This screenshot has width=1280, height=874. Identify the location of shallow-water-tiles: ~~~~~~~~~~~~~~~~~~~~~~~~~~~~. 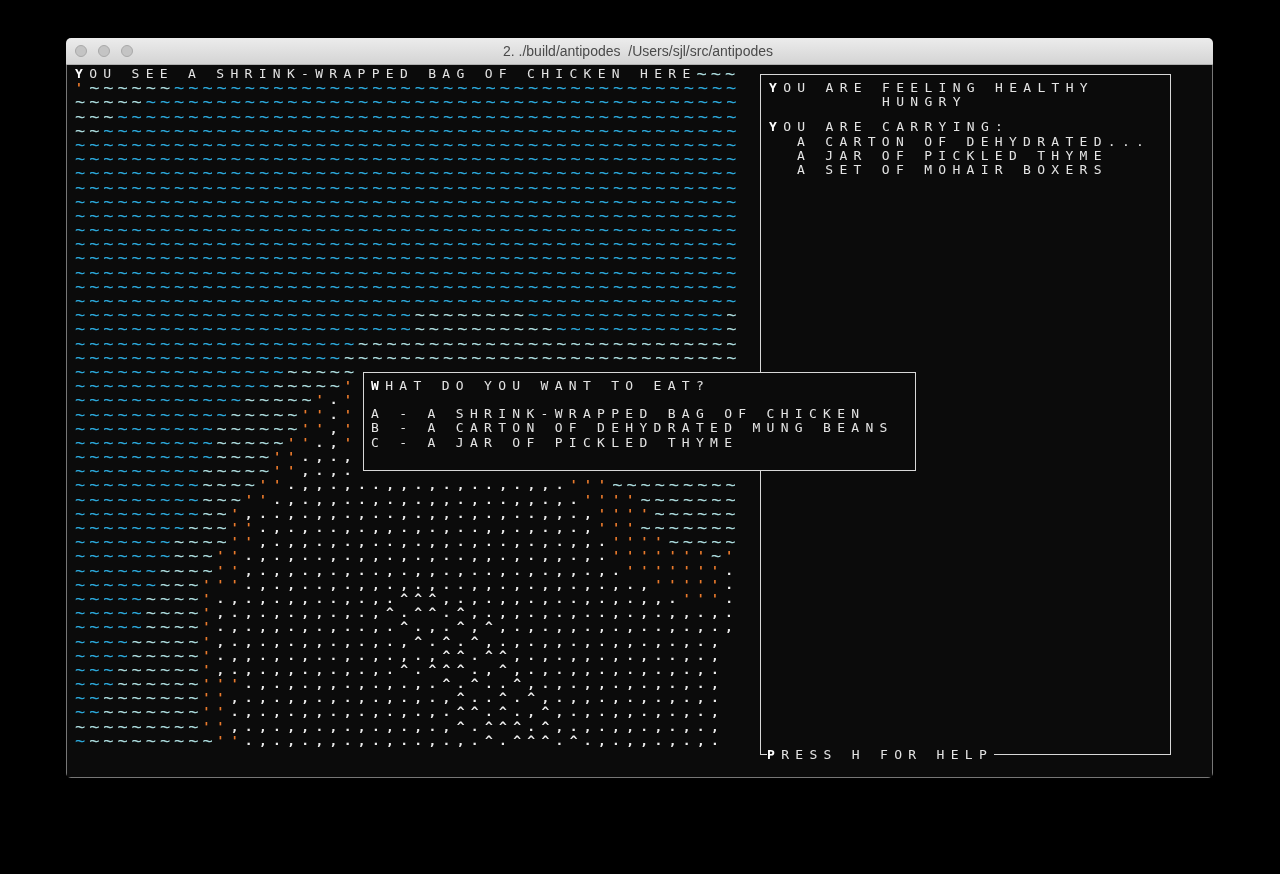
(542, 357).